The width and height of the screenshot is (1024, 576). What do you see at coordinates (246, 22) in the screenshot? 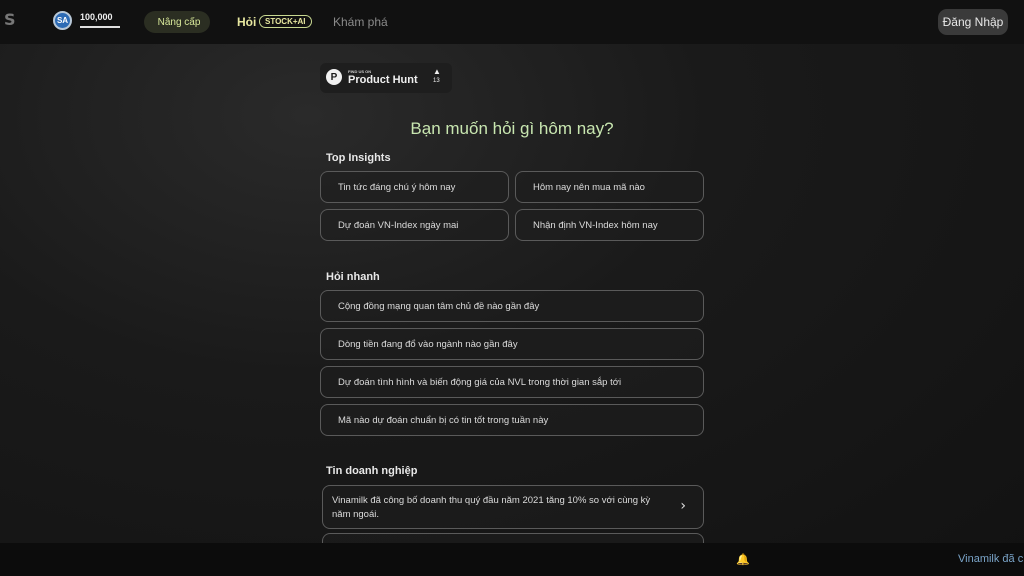
I see `nav-ask: Hỏi` at bounding box center [246, 22].